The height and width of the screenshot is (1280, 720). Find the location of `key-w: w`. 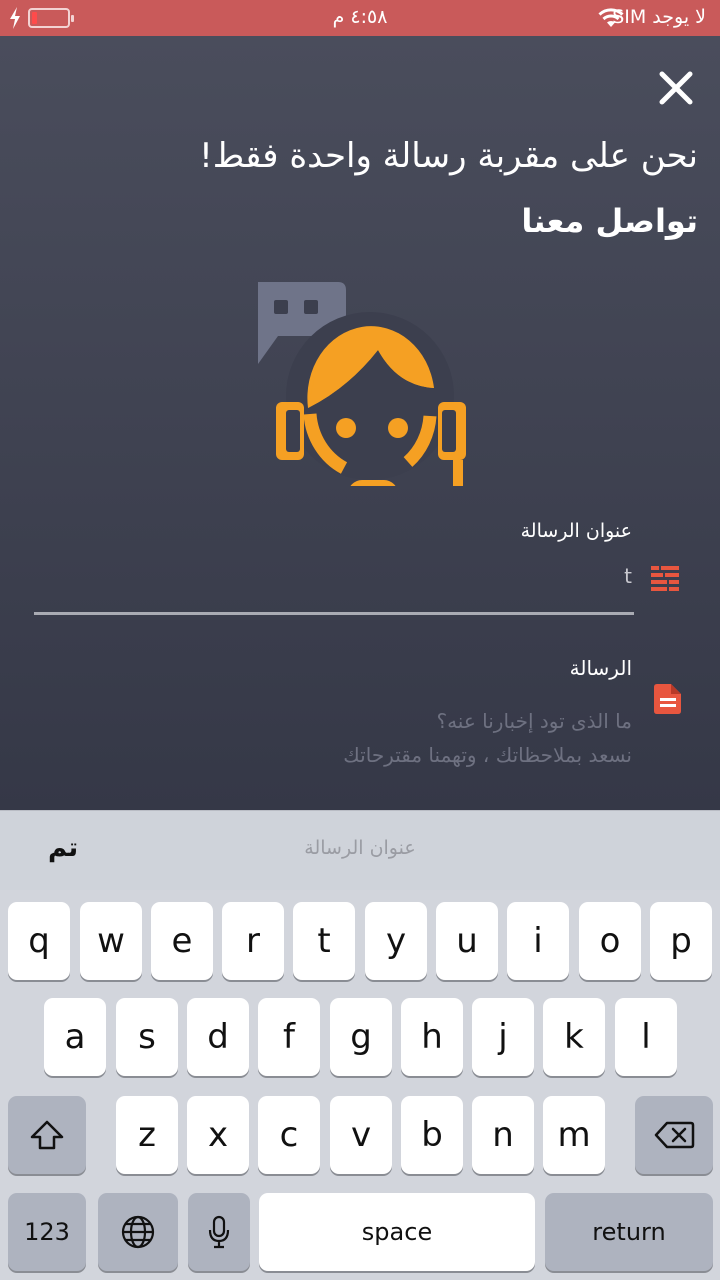

key-w: w is located at coordinates (111, 941).